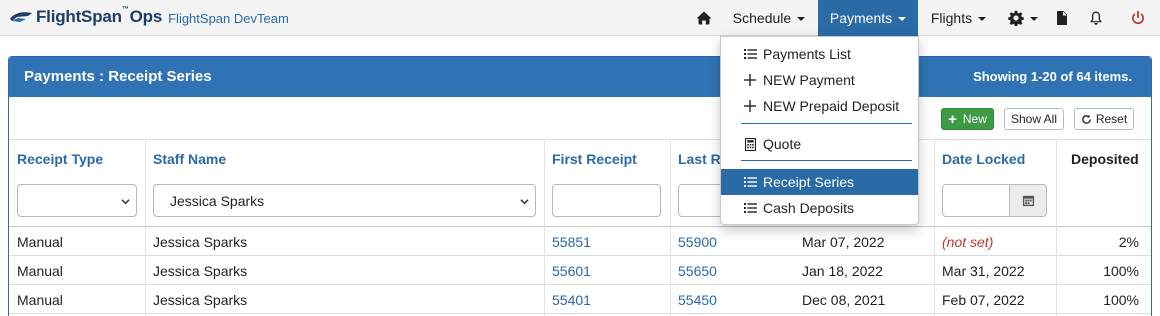 The image size is (1160, 316). I want to click on menu-item-receipt-series: Receipt Series, so click(819, 182).